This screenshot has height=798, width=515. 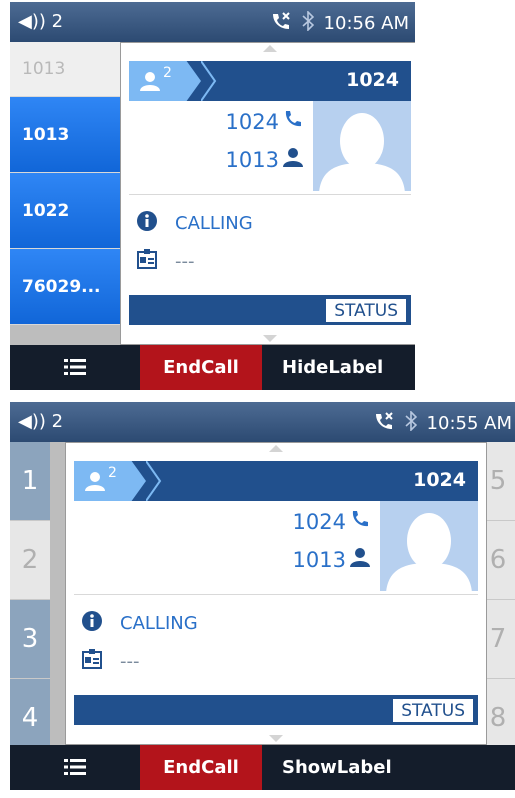 I want to click on clock: 10:55 AM, so click(x=469, y=423).